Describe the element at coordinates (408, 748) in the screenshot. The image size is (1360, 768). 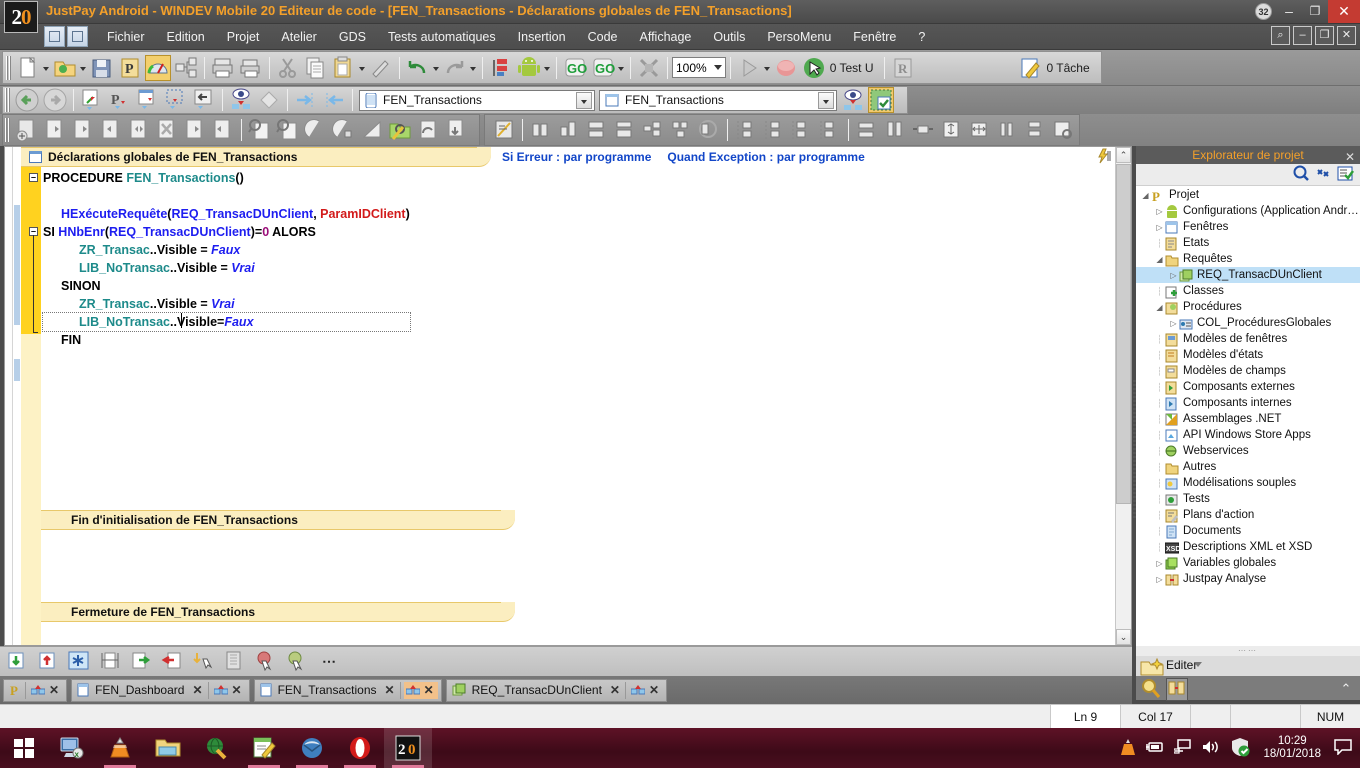
I see `windev-icon: 20` at that location.